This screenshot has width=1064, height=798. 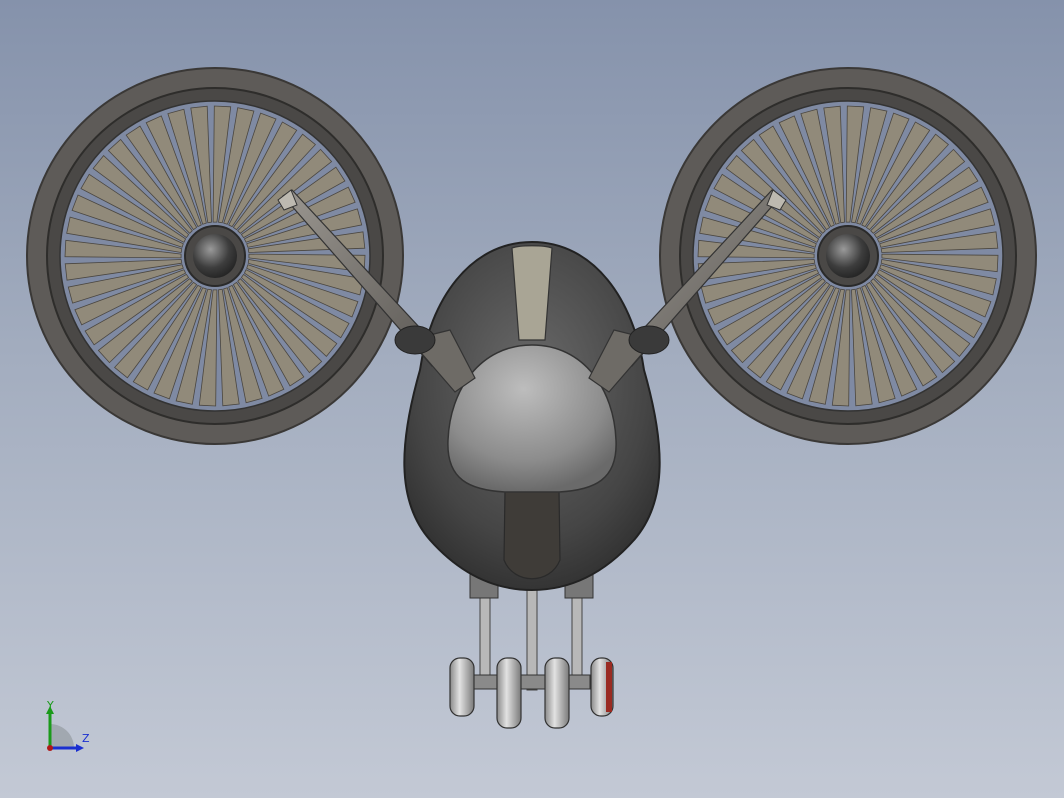 I want to click on top-stripe, so click(x=532, y=293).